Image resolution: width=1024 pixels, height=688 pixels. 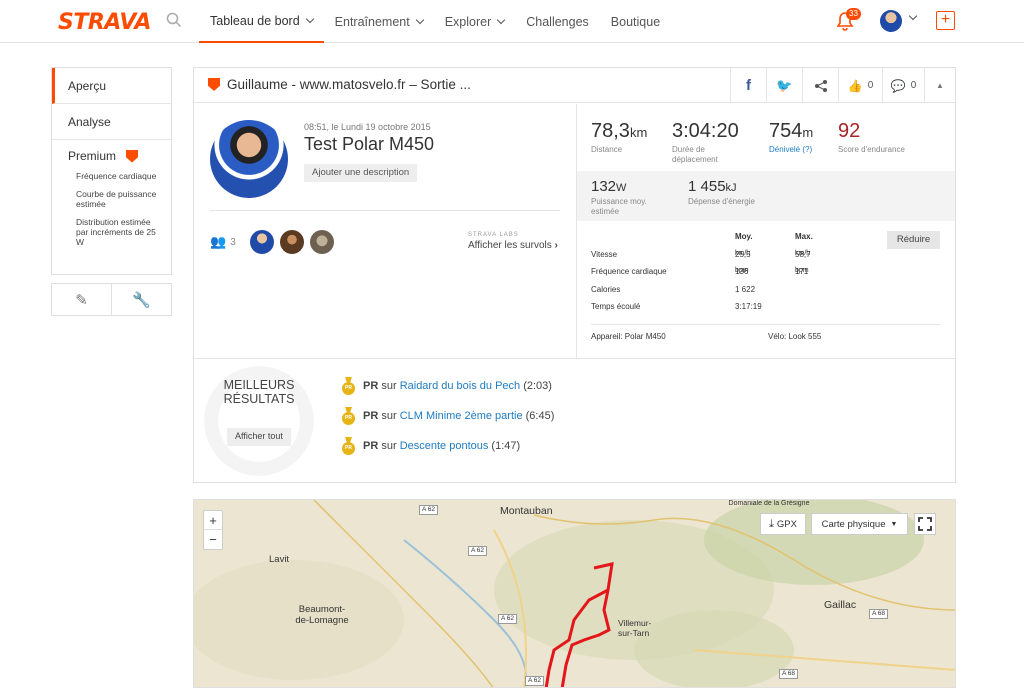 I want to click on share-icon, so click(x=820, y=85).